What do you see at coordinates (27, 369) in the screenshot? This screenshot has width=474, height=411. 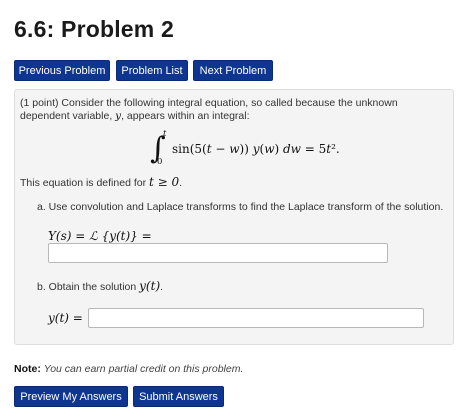 I see `note-label: Note:` at bounding box center [27, 369].